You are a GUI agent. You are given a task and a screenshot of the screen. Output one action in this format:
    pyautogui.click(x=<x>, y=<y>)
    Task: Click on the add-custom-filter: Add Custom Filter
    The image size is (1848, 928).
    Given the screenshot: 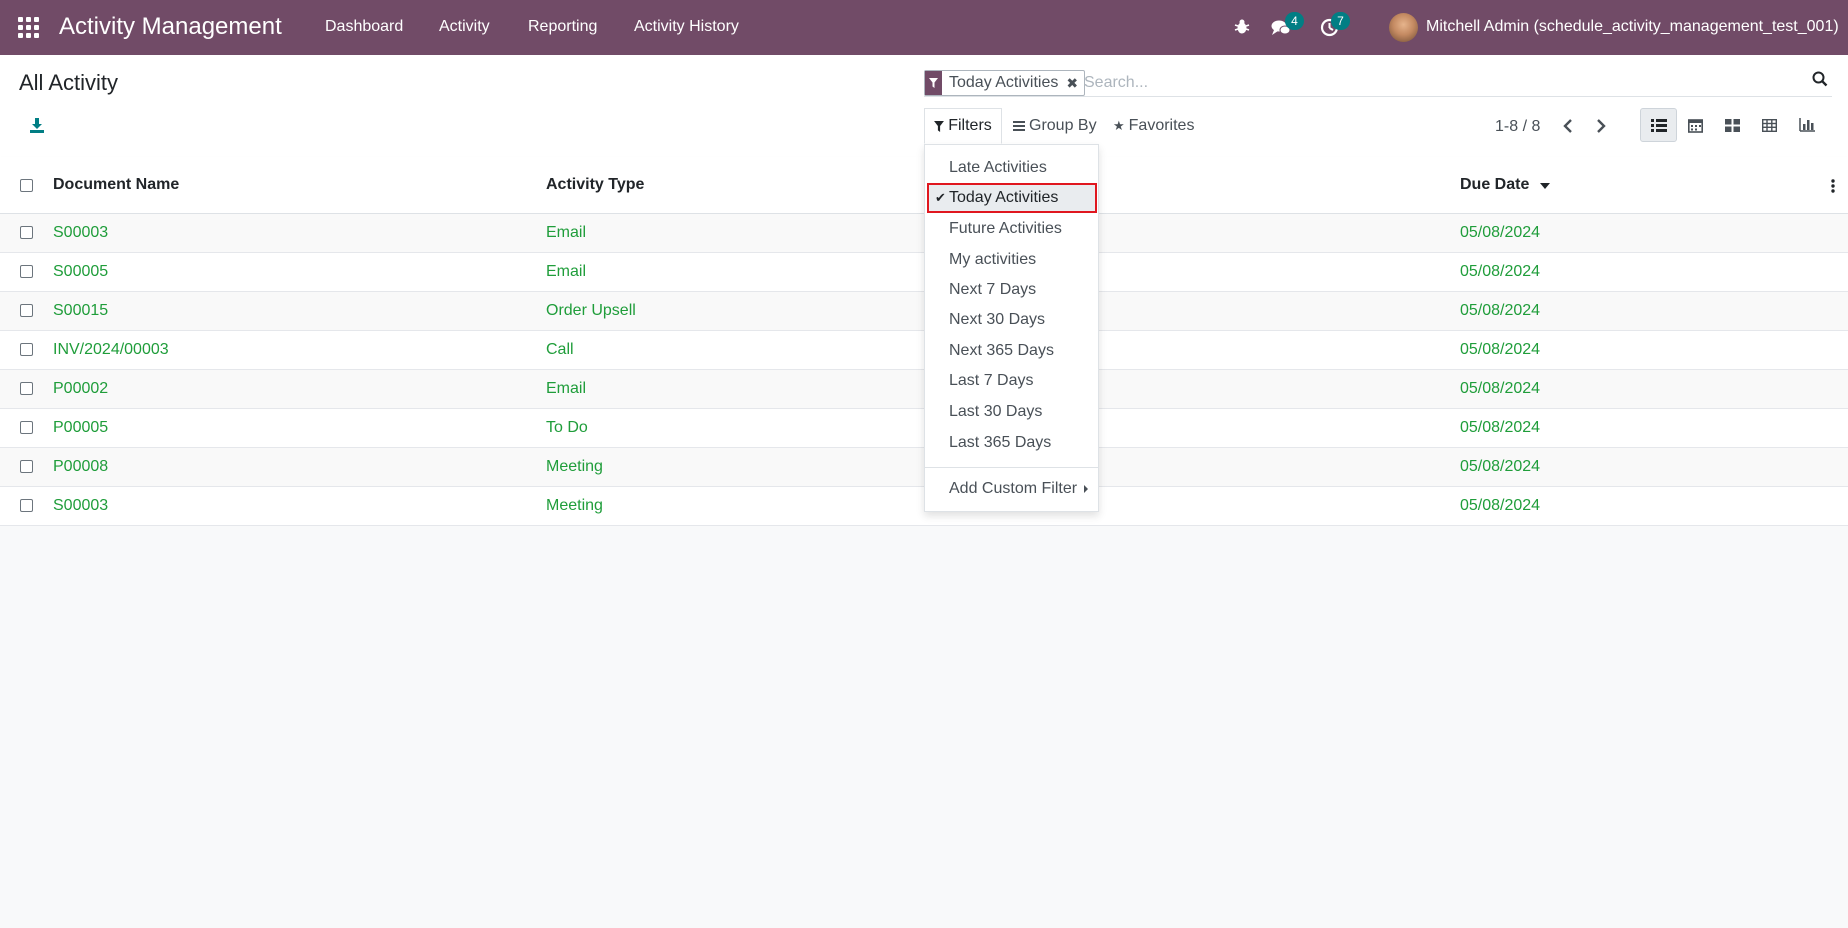 What is the action you would take?
    pyautogui.click(x=1011, y=489)
    